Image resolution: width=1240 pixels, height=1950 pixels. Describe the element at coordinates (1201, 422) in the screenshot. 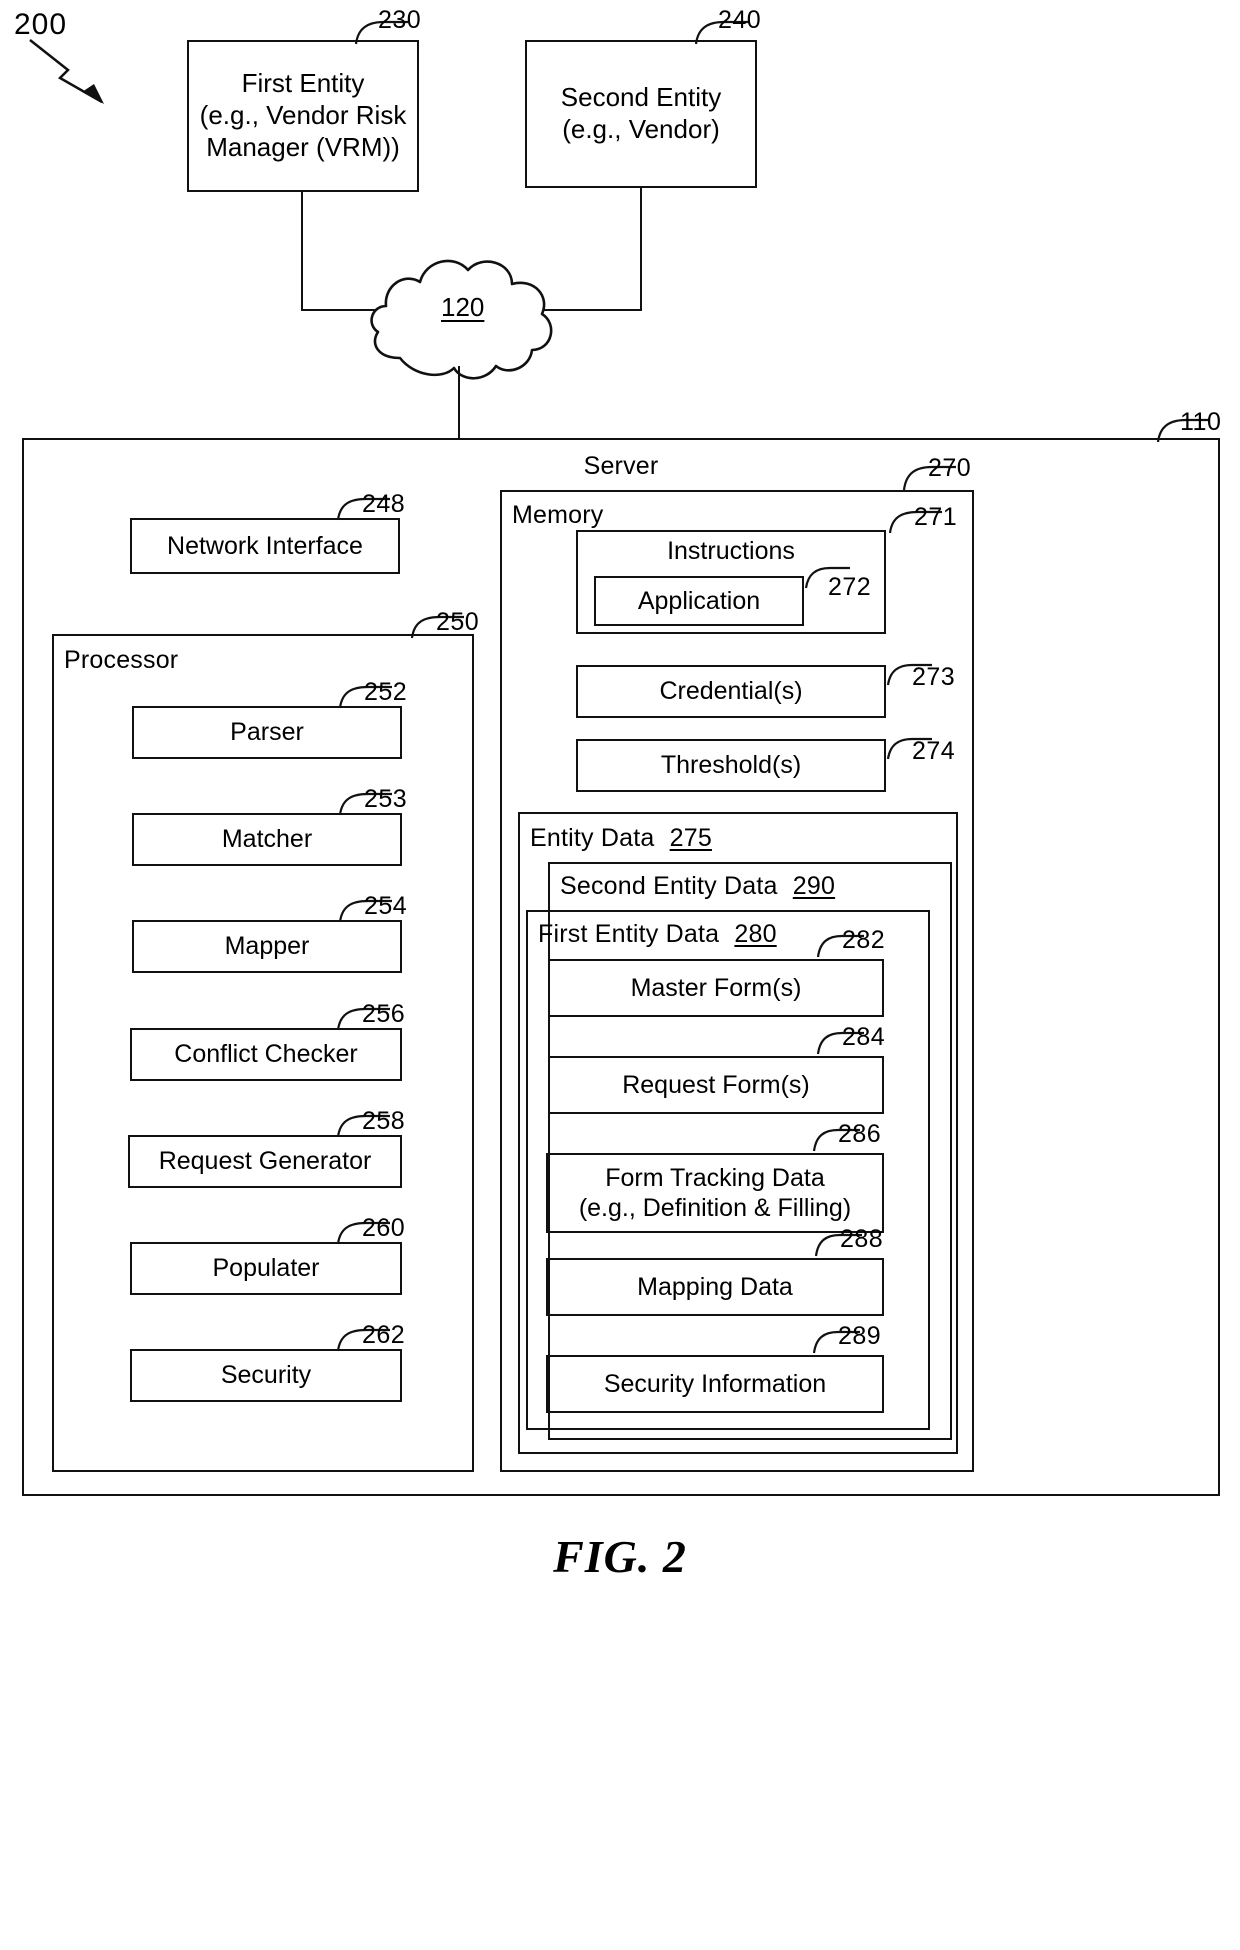

I see `ref-110: 110` at that location.